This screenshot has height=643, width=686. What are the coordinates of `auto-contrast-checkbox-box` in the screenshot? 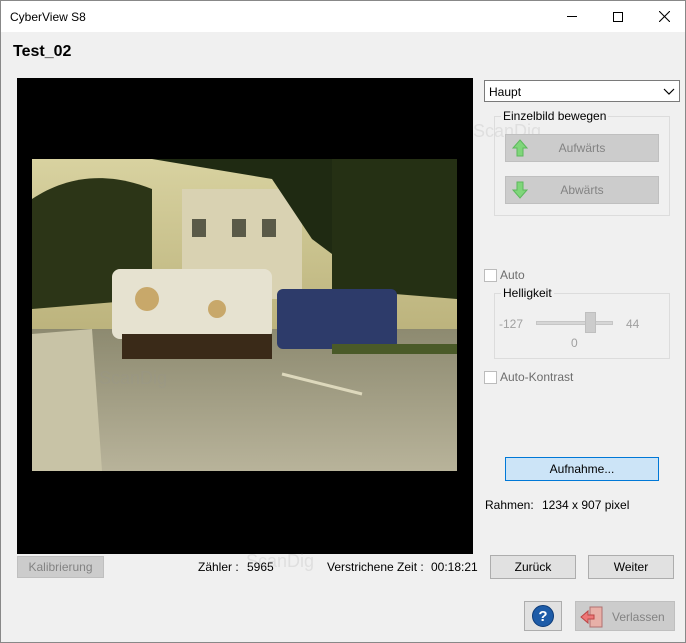 It's located at (490, 377).